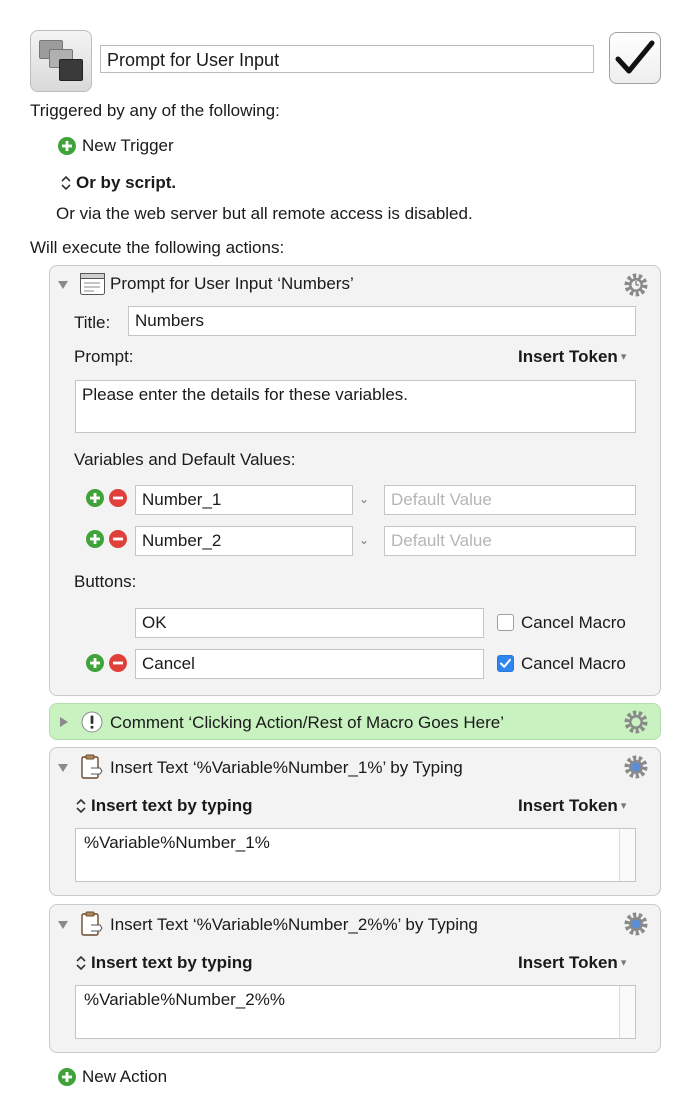 Image resolution: width=690 pixels, height=1114 pixels. Describe the element at coordinates (309, 623) in the screenshot. I see `button-label-field: OK` at that location.